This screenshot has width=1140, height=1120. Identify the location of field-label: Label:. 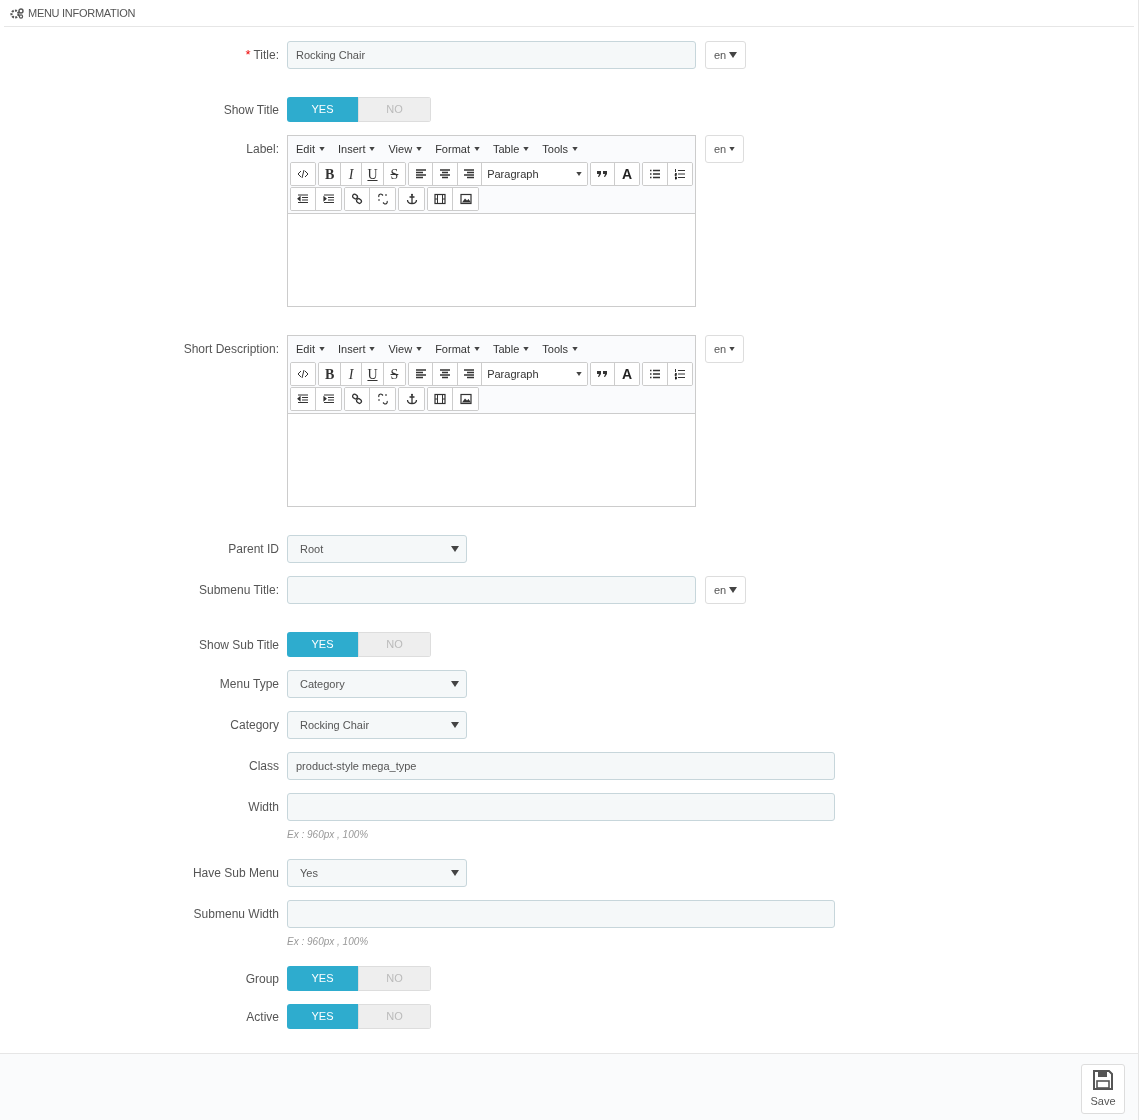
(262, 149).